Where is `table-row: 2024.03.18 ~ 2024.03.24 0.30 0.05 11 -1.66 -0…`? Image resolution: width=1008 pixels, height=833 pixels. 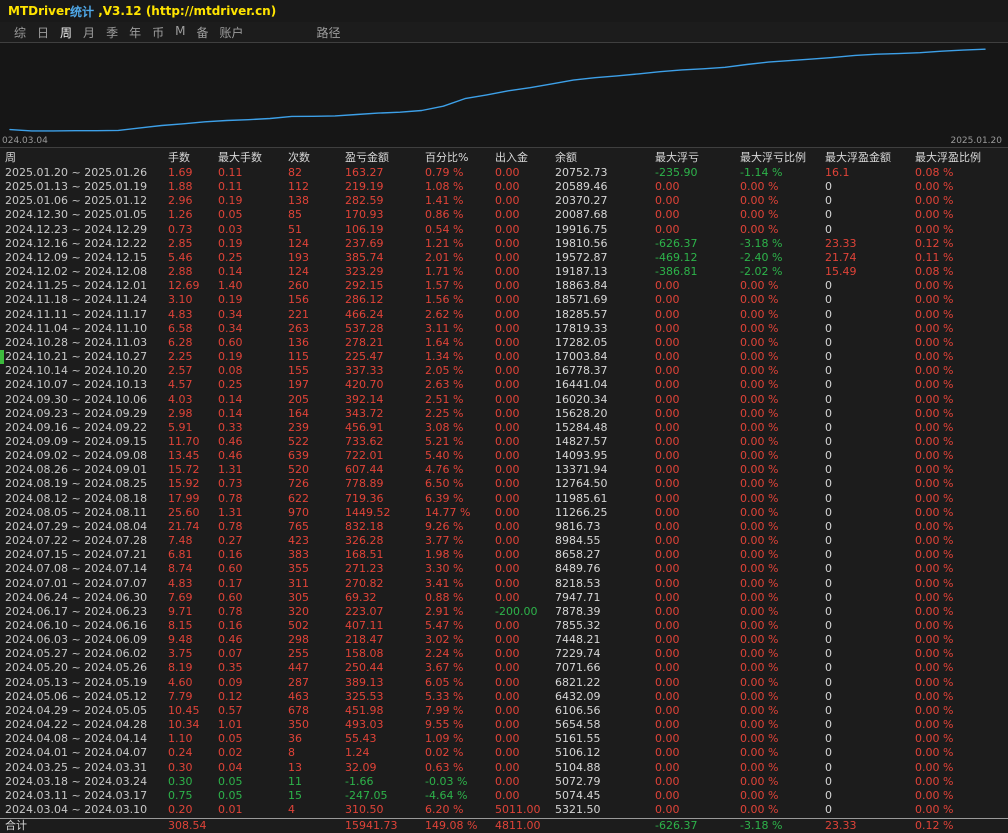 table-row: 2024.03.18 ~ 2024.03.24 0.30 0.05 11 -1.66 -0… is located at coordinates (504, 782).